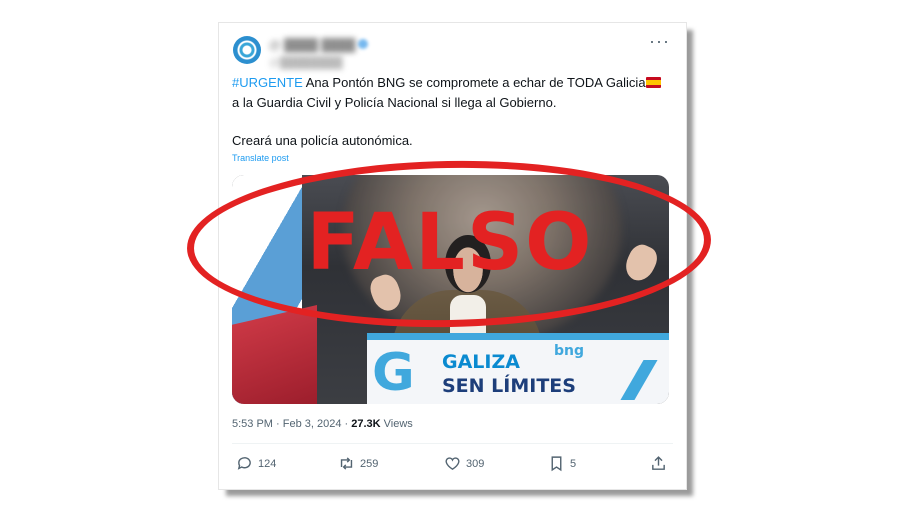  Describe the element at coordinates (509, 386) in the screenshot. I see `photo-podium-line2: SEN LÍMITES` at that location.